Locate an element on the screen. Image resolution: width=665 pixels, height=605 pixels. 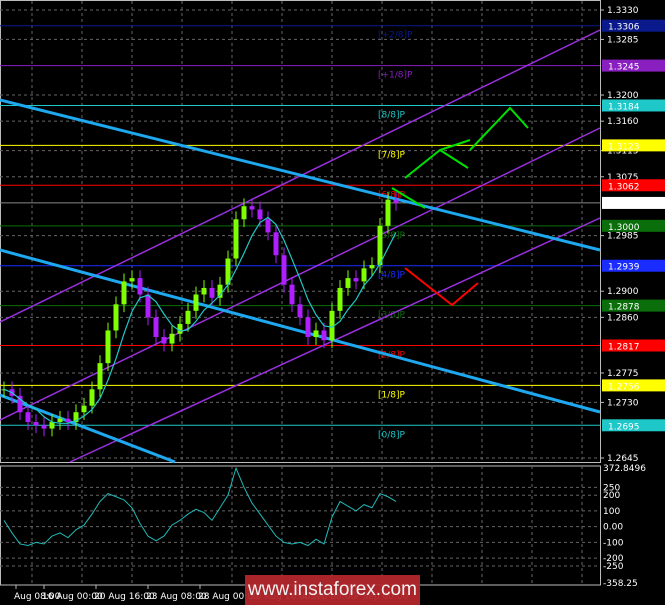
current-price-value: 1.3035 is located at coordinates (624, 205).